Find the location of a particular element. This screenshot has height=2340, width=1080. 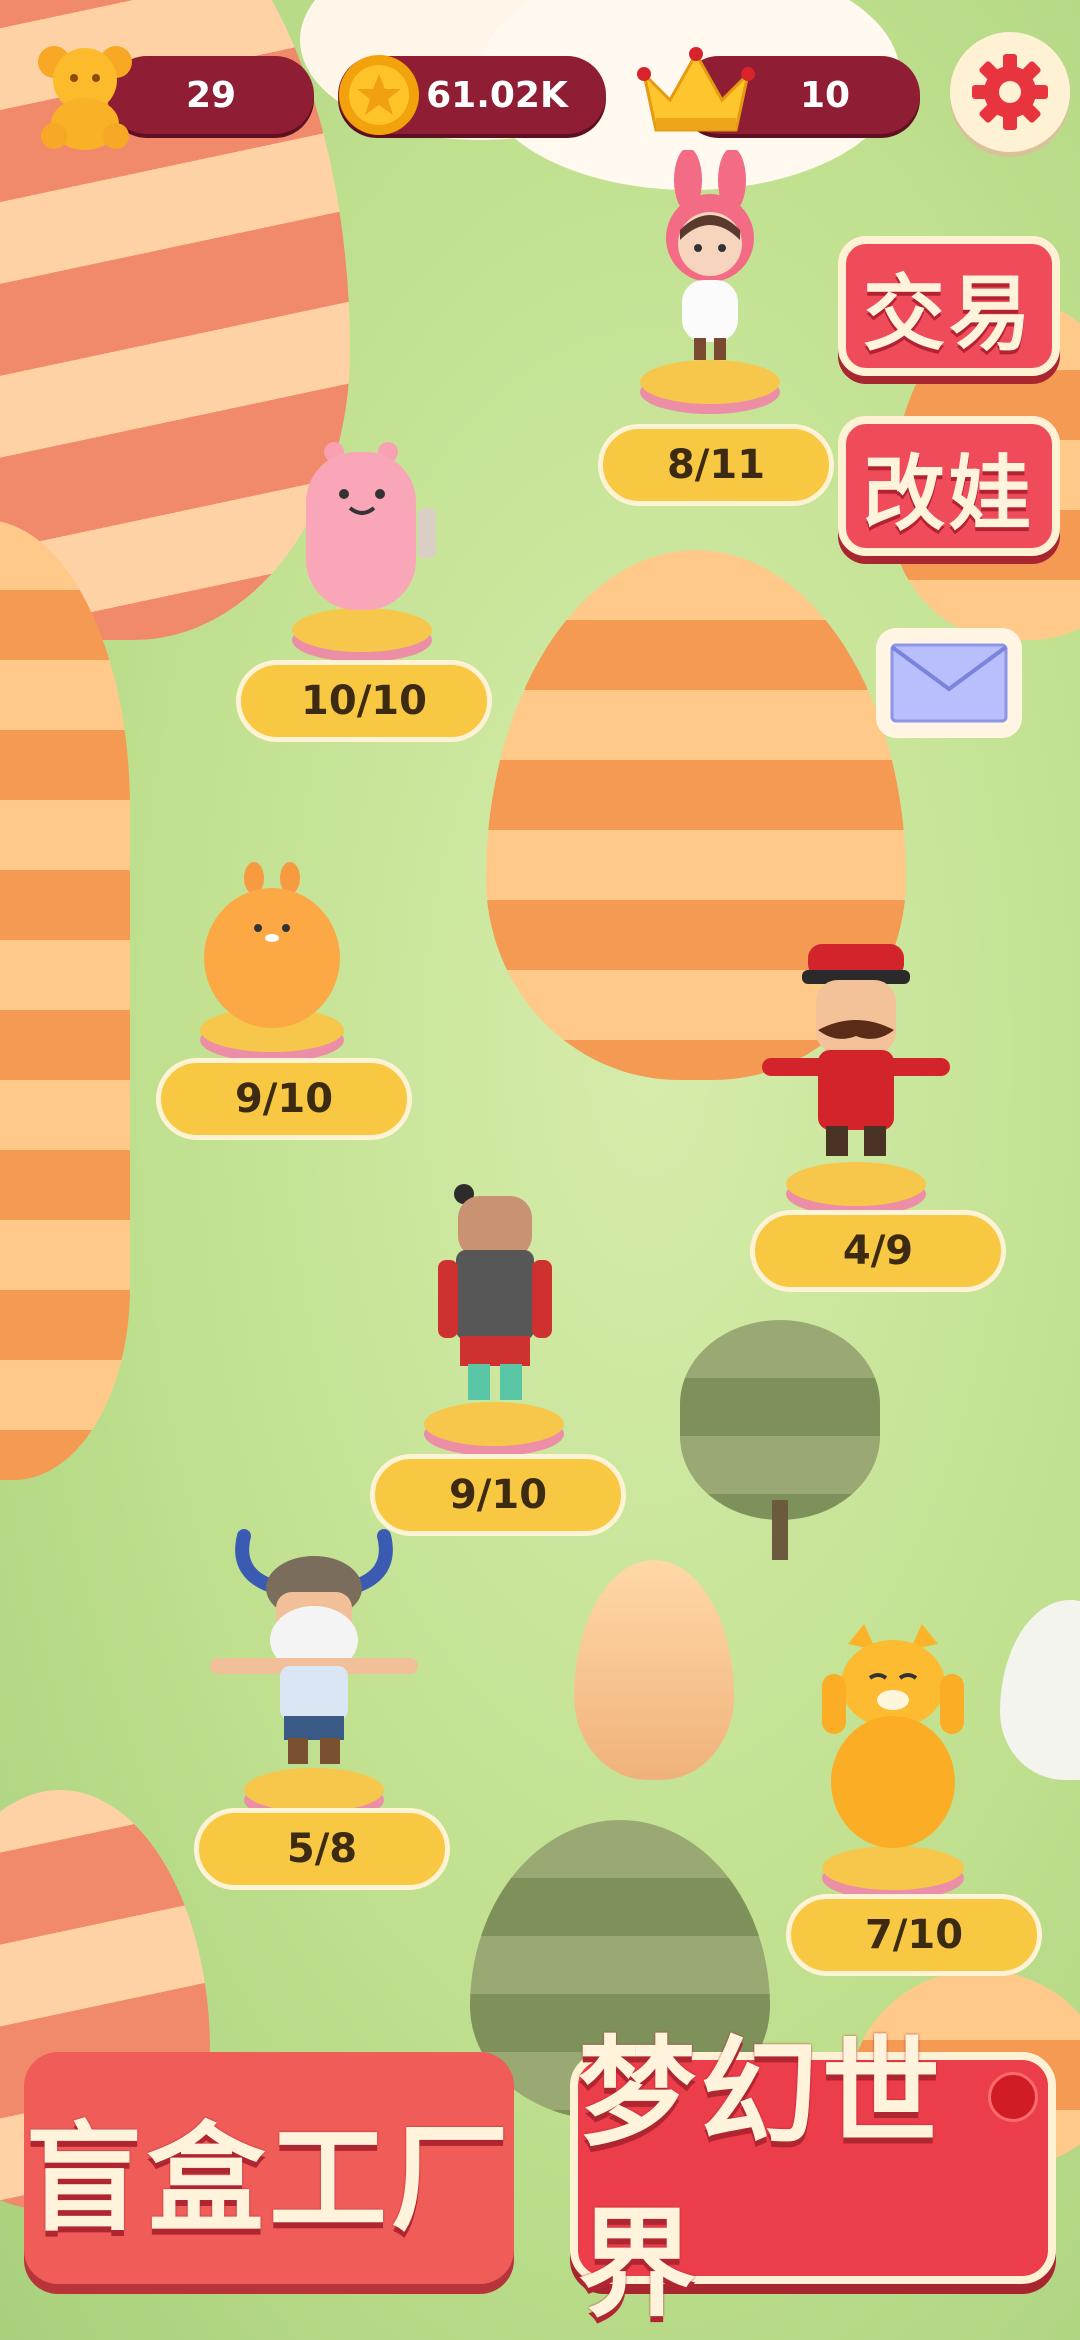

blind-box-factory-button: 盲盒工厂 is located at coordinates (269, 2168).